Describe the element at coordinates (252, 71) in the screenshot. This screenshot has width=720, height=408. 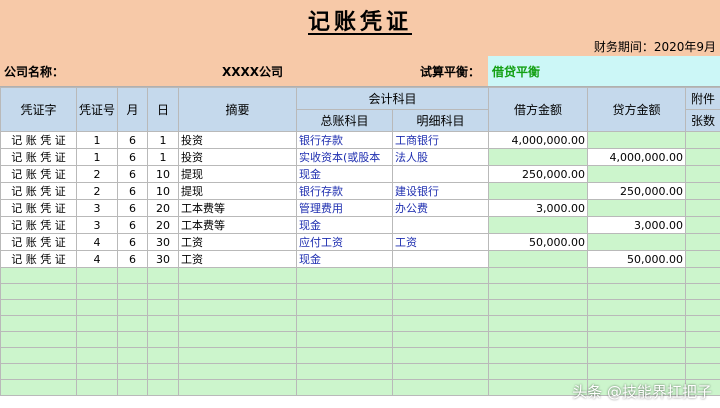
I see `company-name: XXXX公司` at that location.